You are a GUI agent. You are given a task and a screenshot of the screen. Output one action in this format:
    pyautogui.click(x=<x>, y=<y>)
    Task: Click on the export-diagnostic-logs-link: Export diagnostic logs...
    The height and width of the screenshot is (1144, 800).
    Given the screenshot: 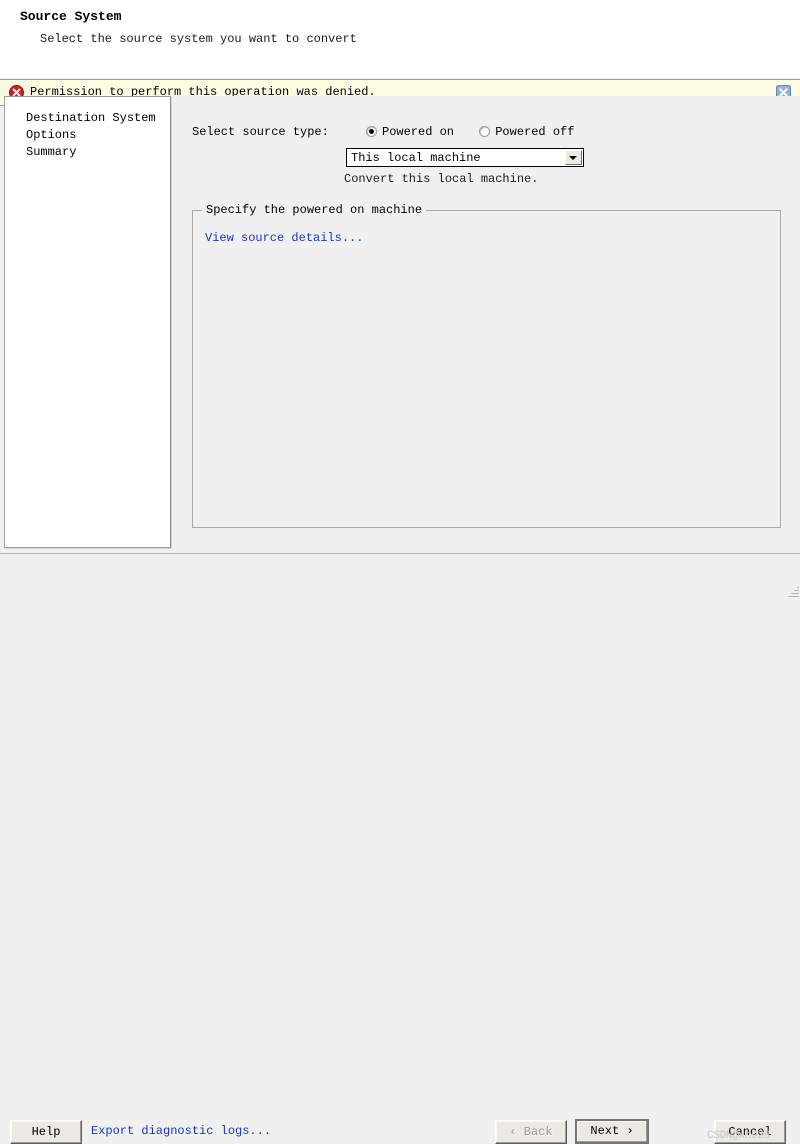 What is the action you would take?
    pyautogui.click(x=181, y=1131)
    